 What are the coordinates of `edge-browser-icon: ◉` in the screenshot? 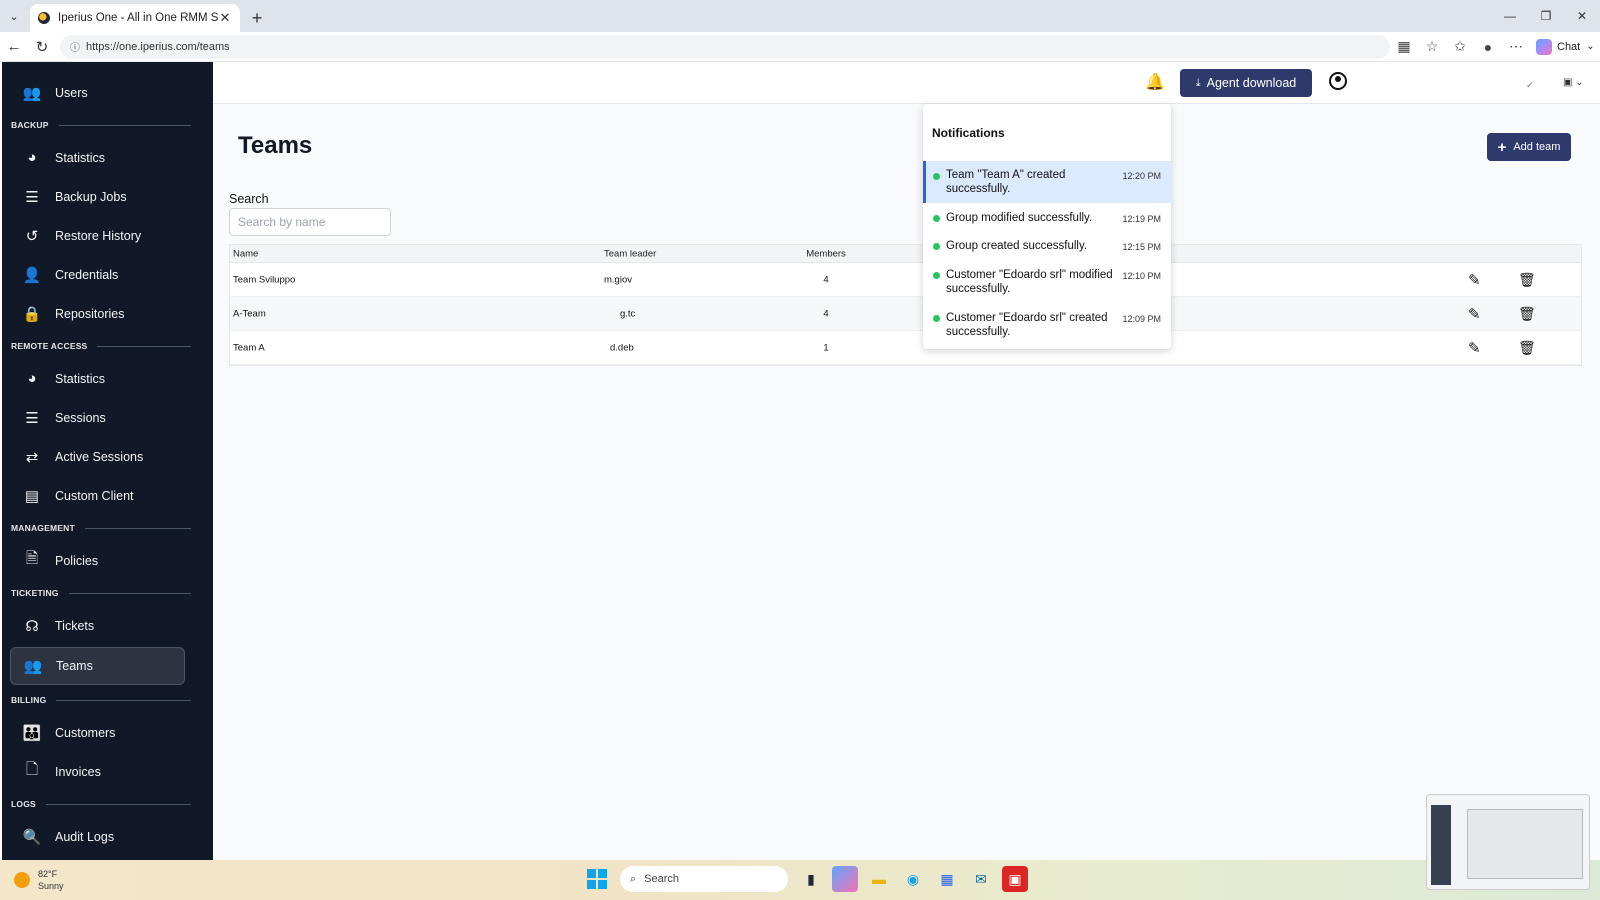 It's located at (913, 879).